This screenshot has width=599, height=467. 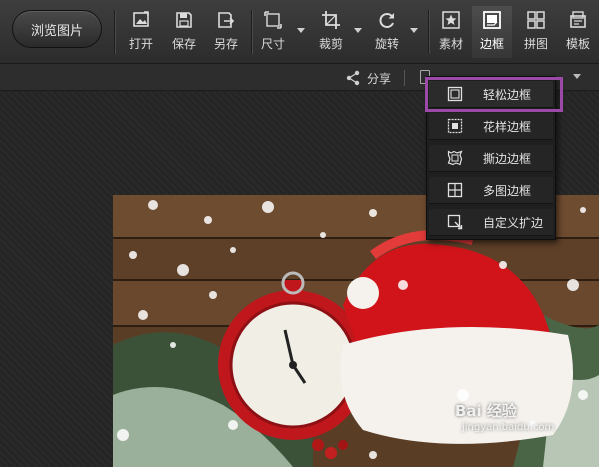 What do you see at coordinates (331, 32) in the screenshot?
I see `crop-button: 裁剪` at bounding box center [331, 32].